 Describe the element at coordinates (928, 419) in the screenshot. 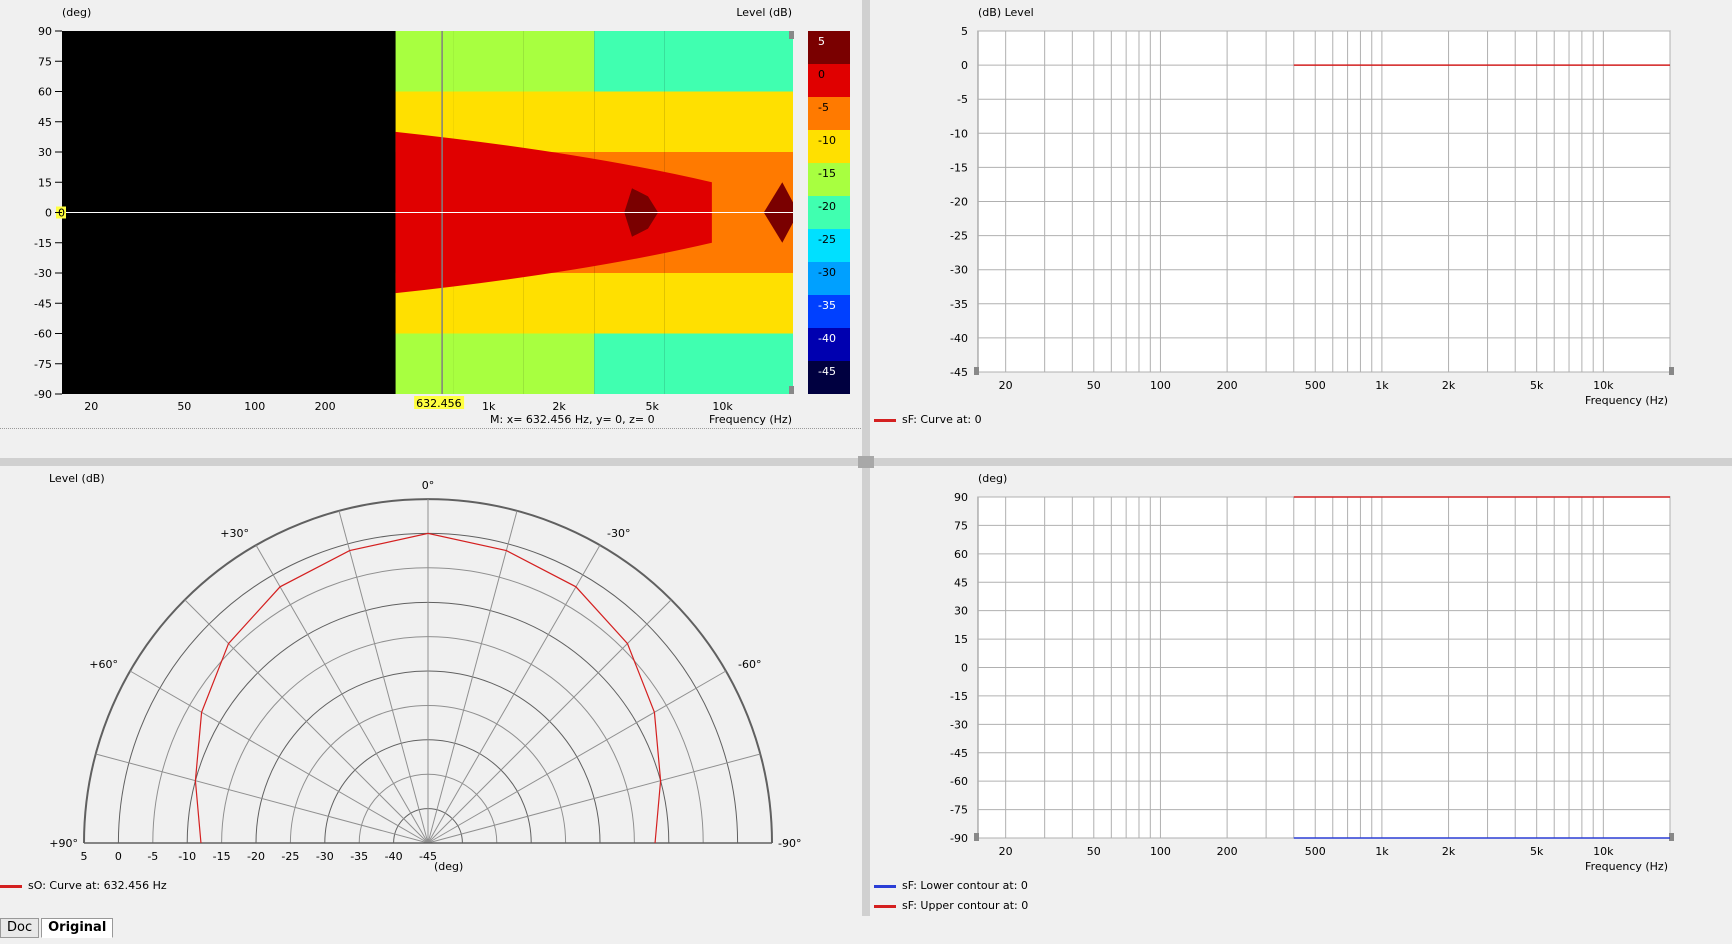

I see `level-legend: sF: Curve at: 0` at that location.